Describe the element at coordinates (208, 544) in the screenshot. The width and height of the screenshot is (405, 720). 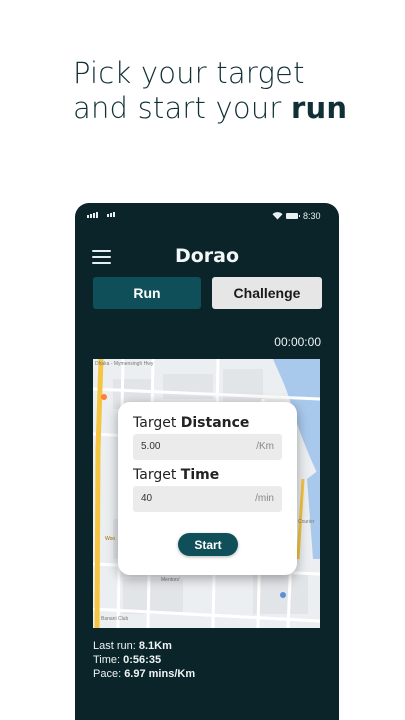
I see `start-button: Start` at that location.